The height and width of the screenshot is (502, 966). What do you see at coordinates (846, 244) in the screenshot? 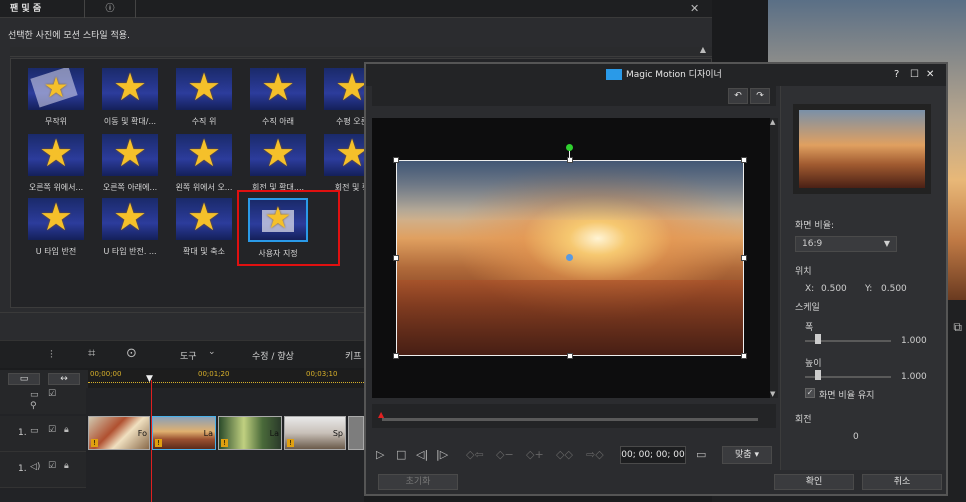
I see `aspect-ratio-select: 16:9 ▼` at bounding box center [846, 244].